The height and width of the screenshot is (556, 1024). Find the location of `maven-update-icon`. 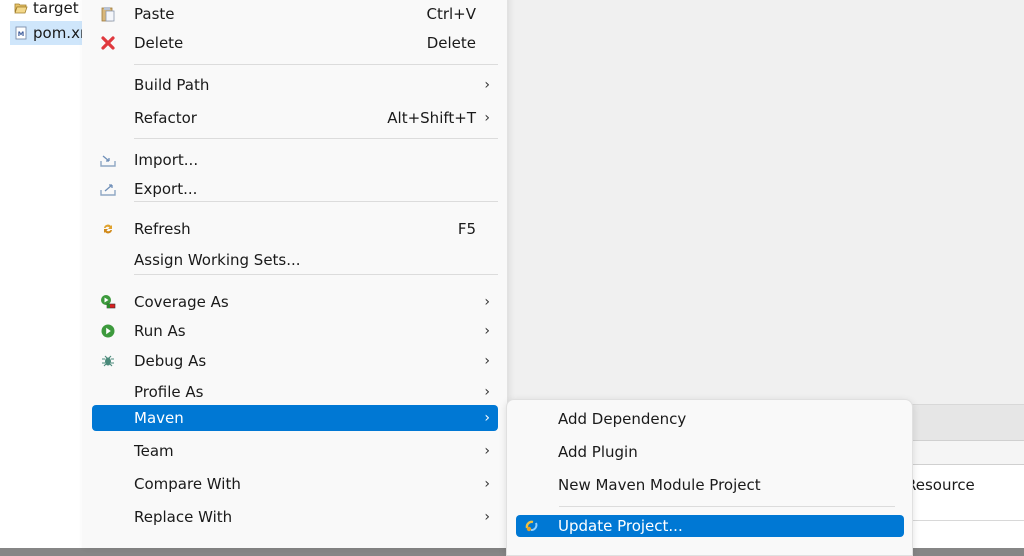

maven-update-icon is located at coordinates (532, 526).